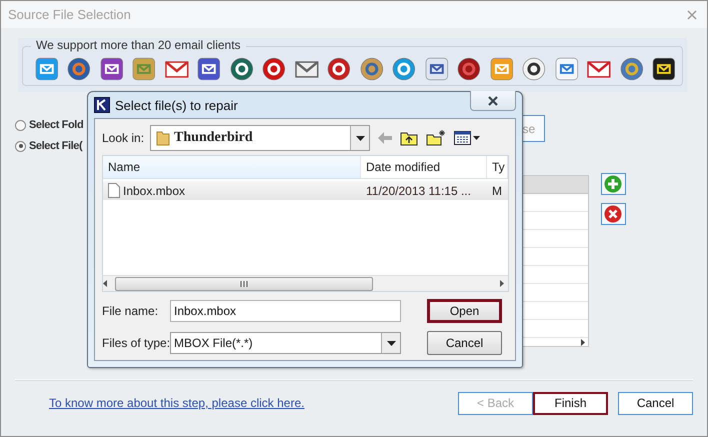 The width and height of the screenshot is (708, 437). Describe the element at coordinates (136, 343) in the screenshot. I see `file-type-label: Files of type:` at that location.